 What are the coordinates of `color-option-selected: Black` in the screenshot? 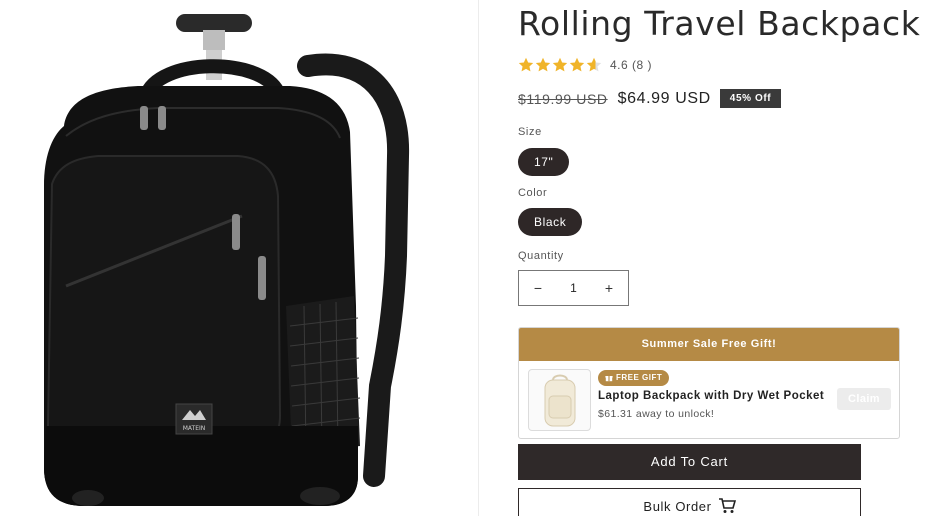 It's located at (550, 222).